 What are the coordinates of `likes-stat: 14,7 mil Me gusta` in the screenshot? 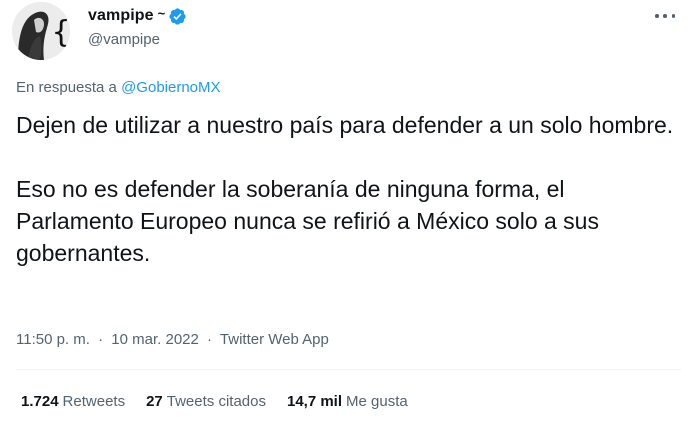 It's located at (347, 401).